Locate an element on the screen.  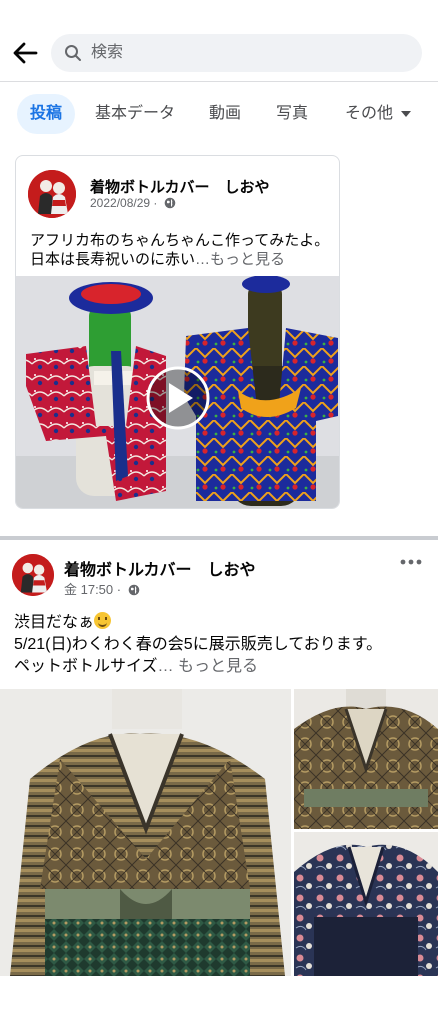
post-line-1: 渋目だなぁ is located at coordinates (54, 622).